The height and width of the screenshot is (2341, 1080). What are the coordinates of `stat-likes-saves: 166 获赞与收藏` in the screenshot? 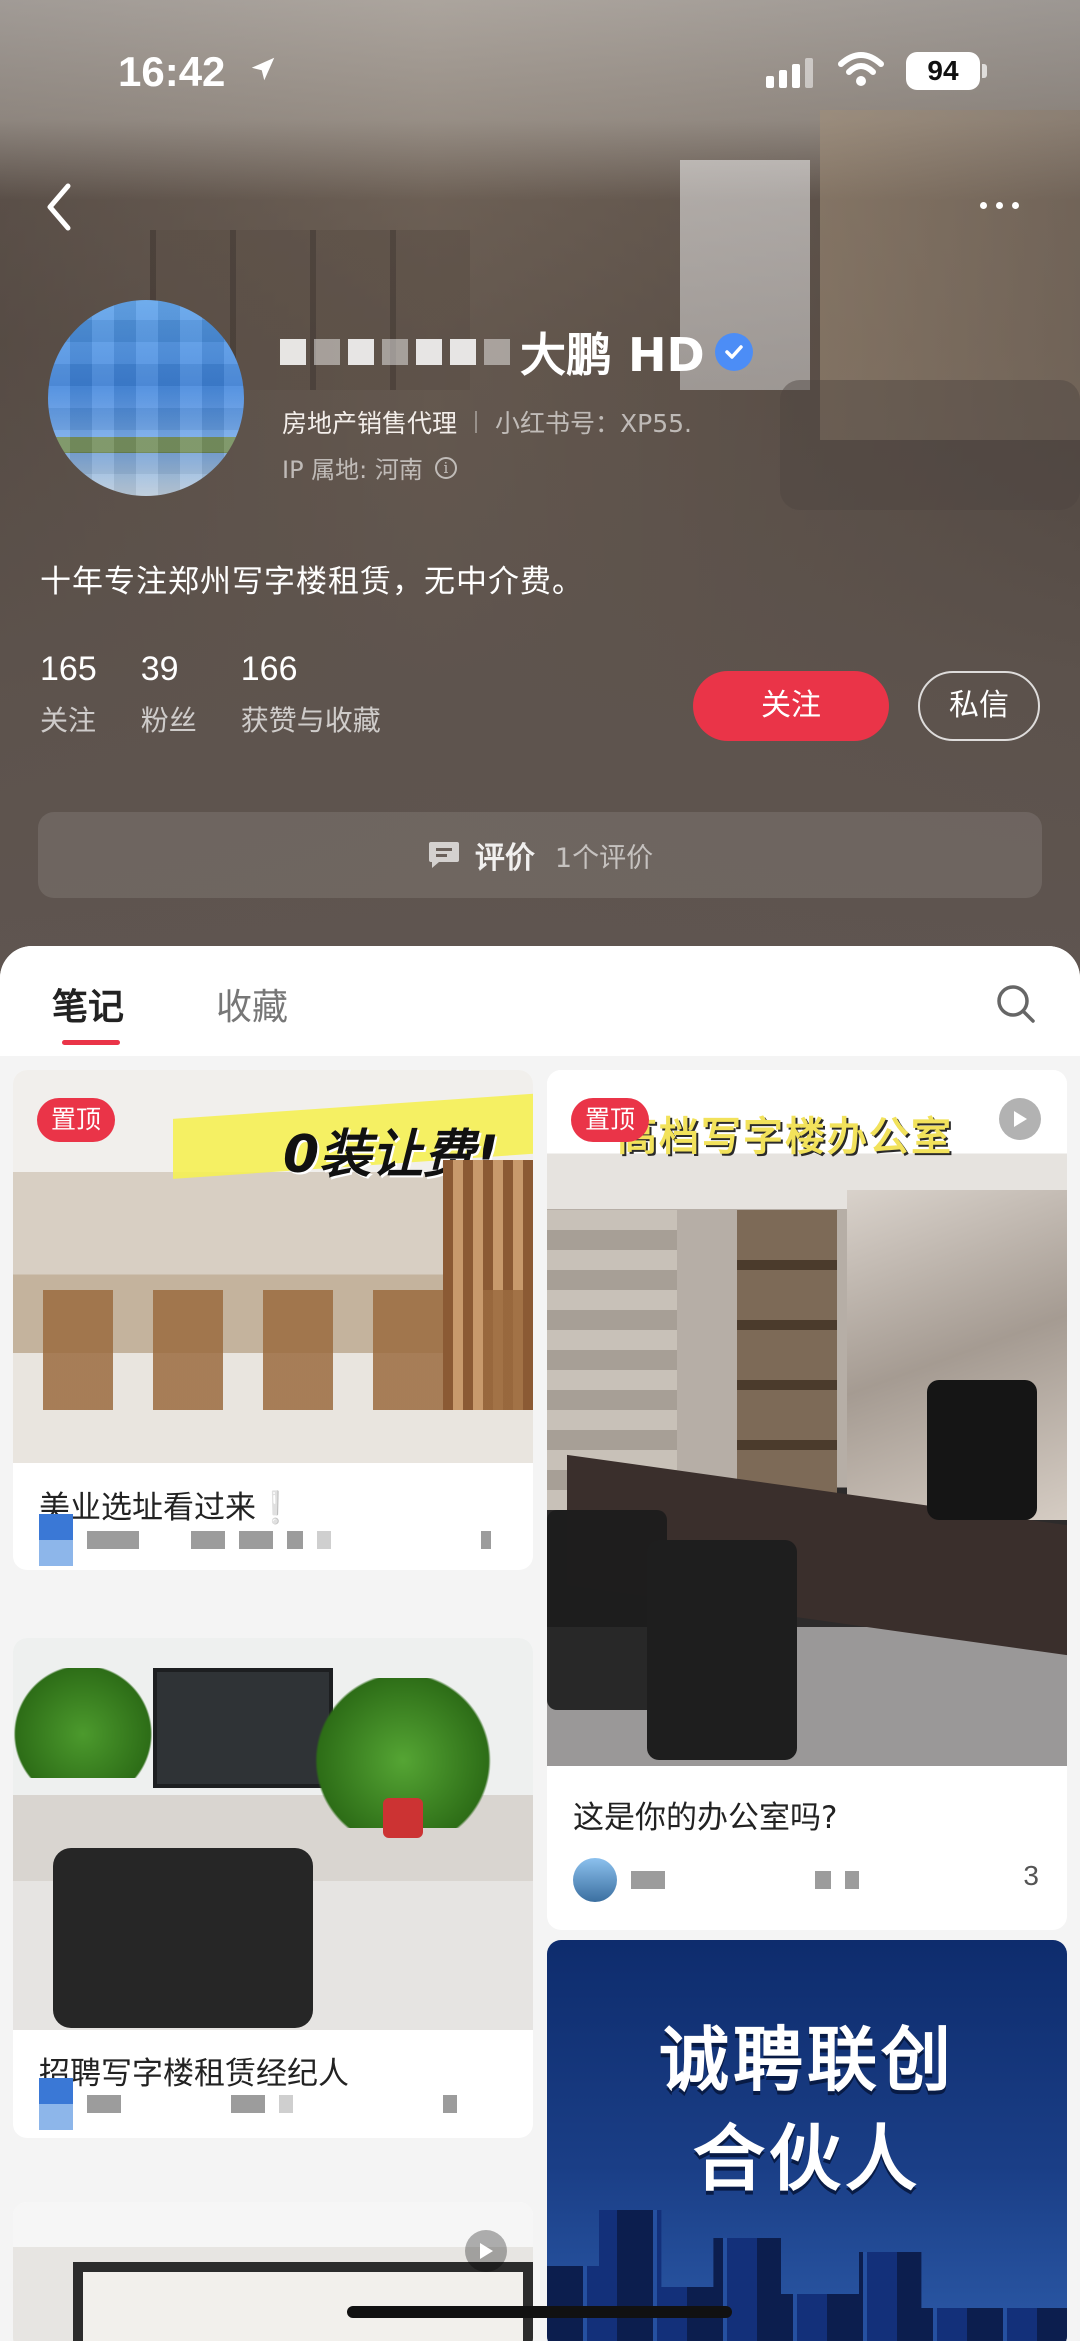 It's located at (311, 694).